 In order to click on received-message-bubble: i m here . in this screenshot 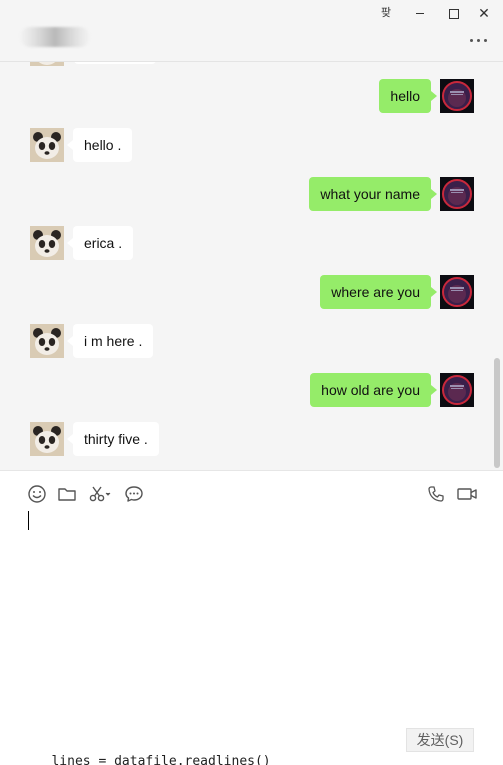, I will do `click(110, 341)`.